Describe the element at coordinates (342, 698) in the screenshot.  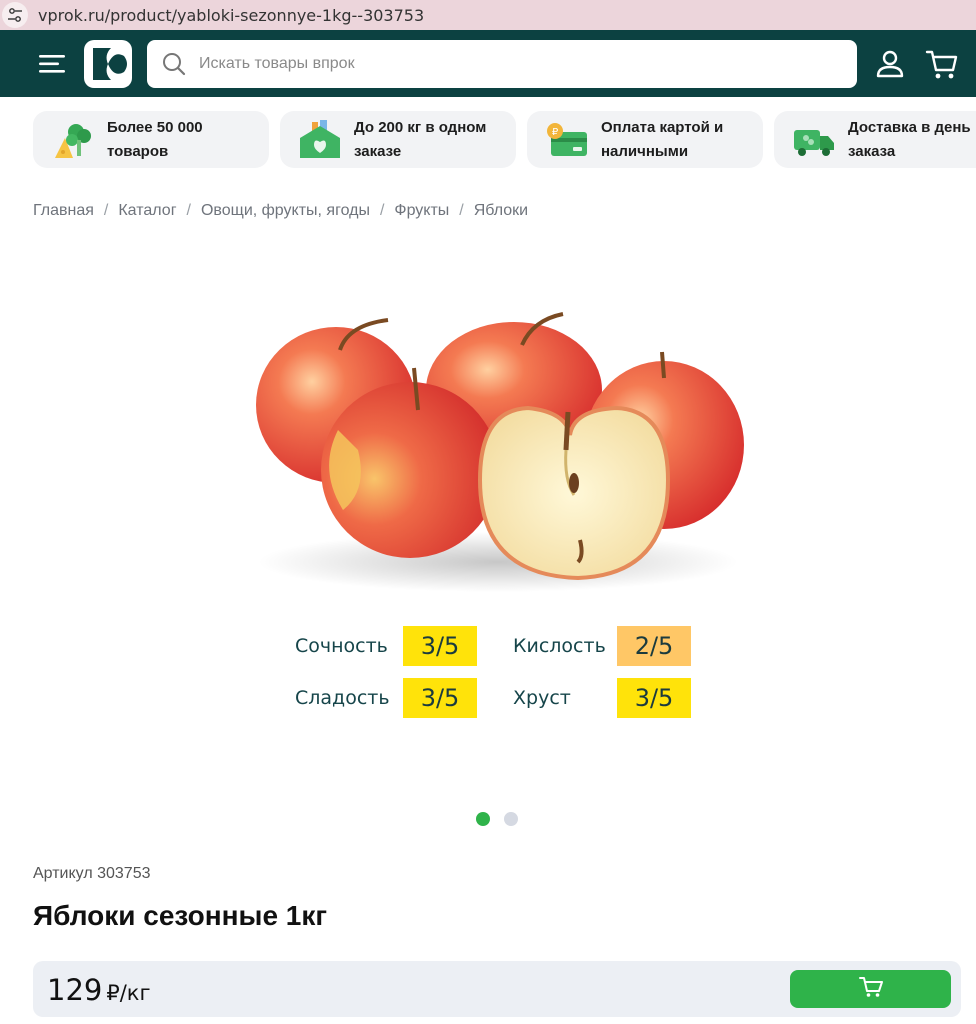
I see `rating-label-sweetness: Сладость` at that location.